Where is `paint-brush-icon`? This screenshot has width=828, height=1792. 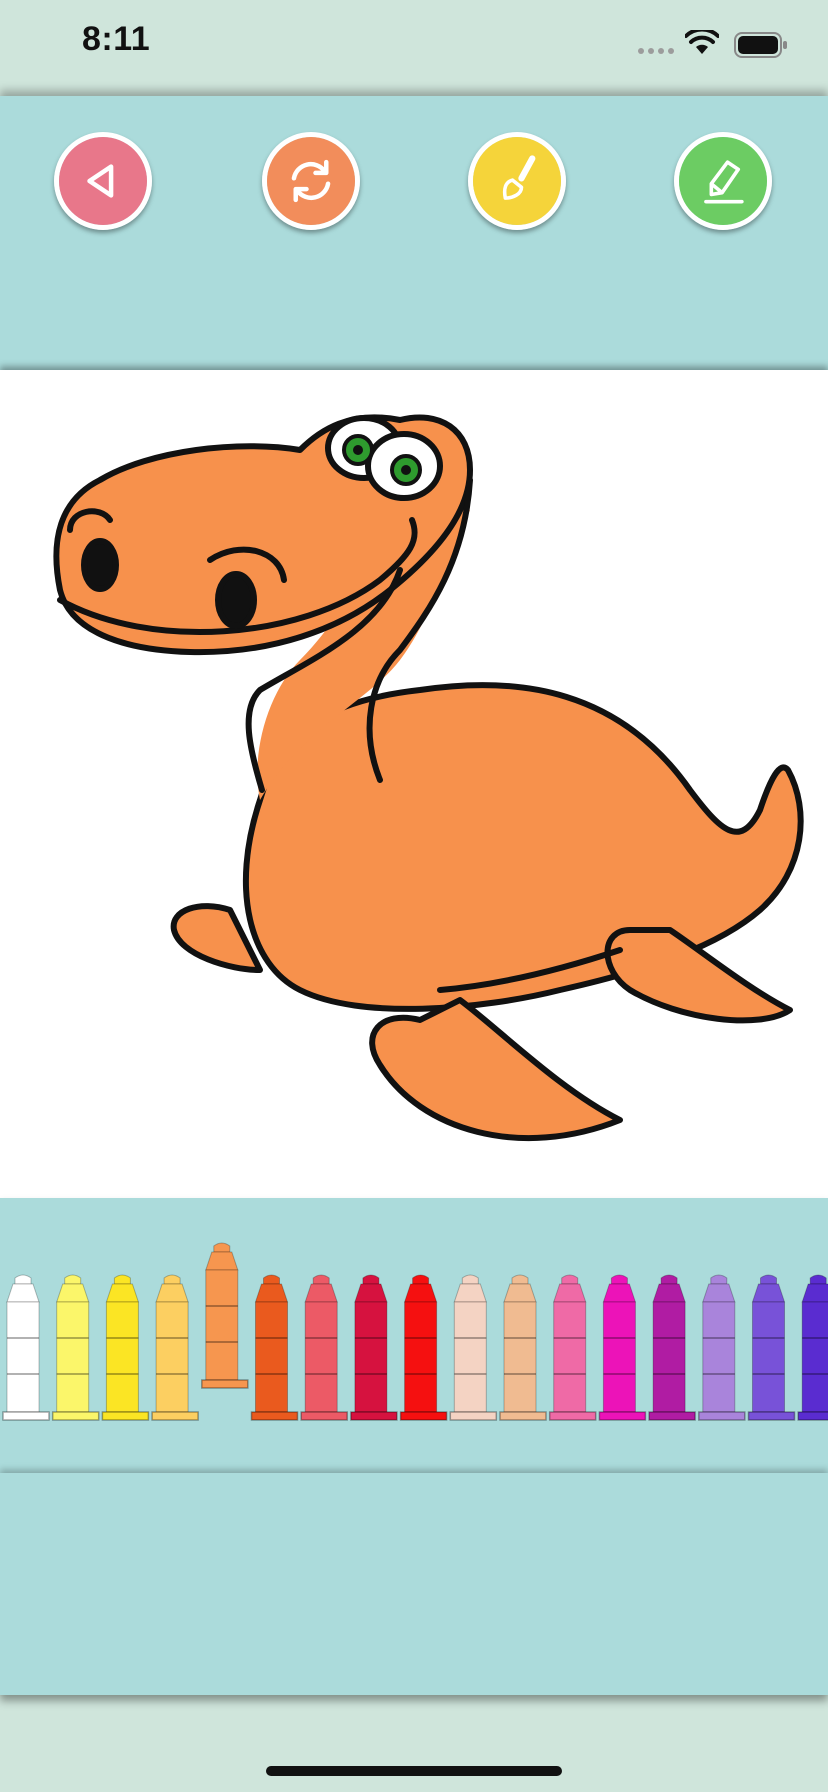 paint-brush-icon is located at coordinates (517, 181).